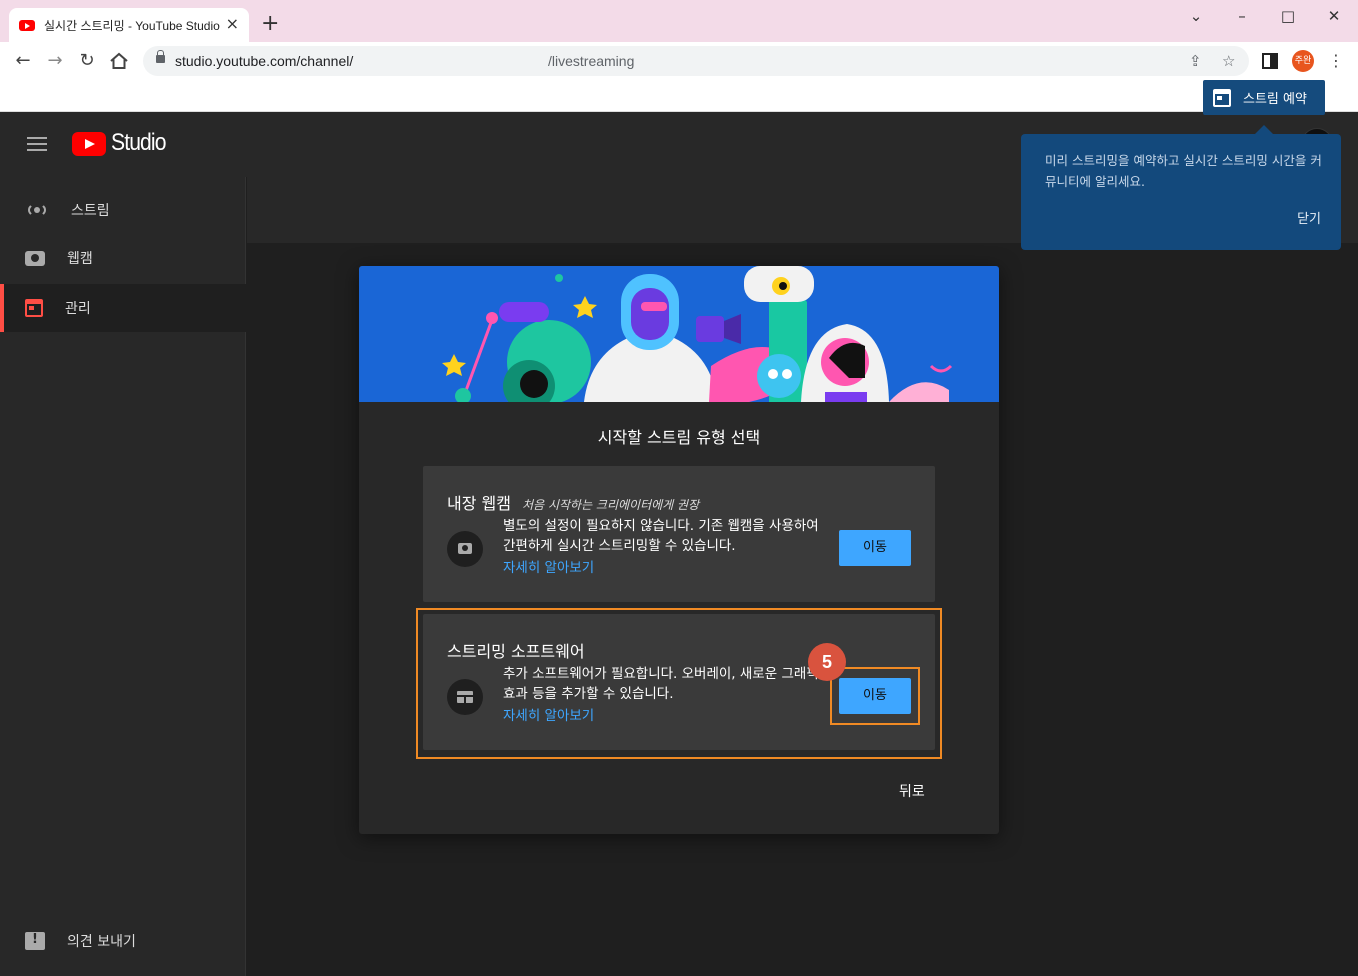 This screenshot has height=976, width=1358. I want to click on sidebar-item-stream: 스트림, so click(123, 210).